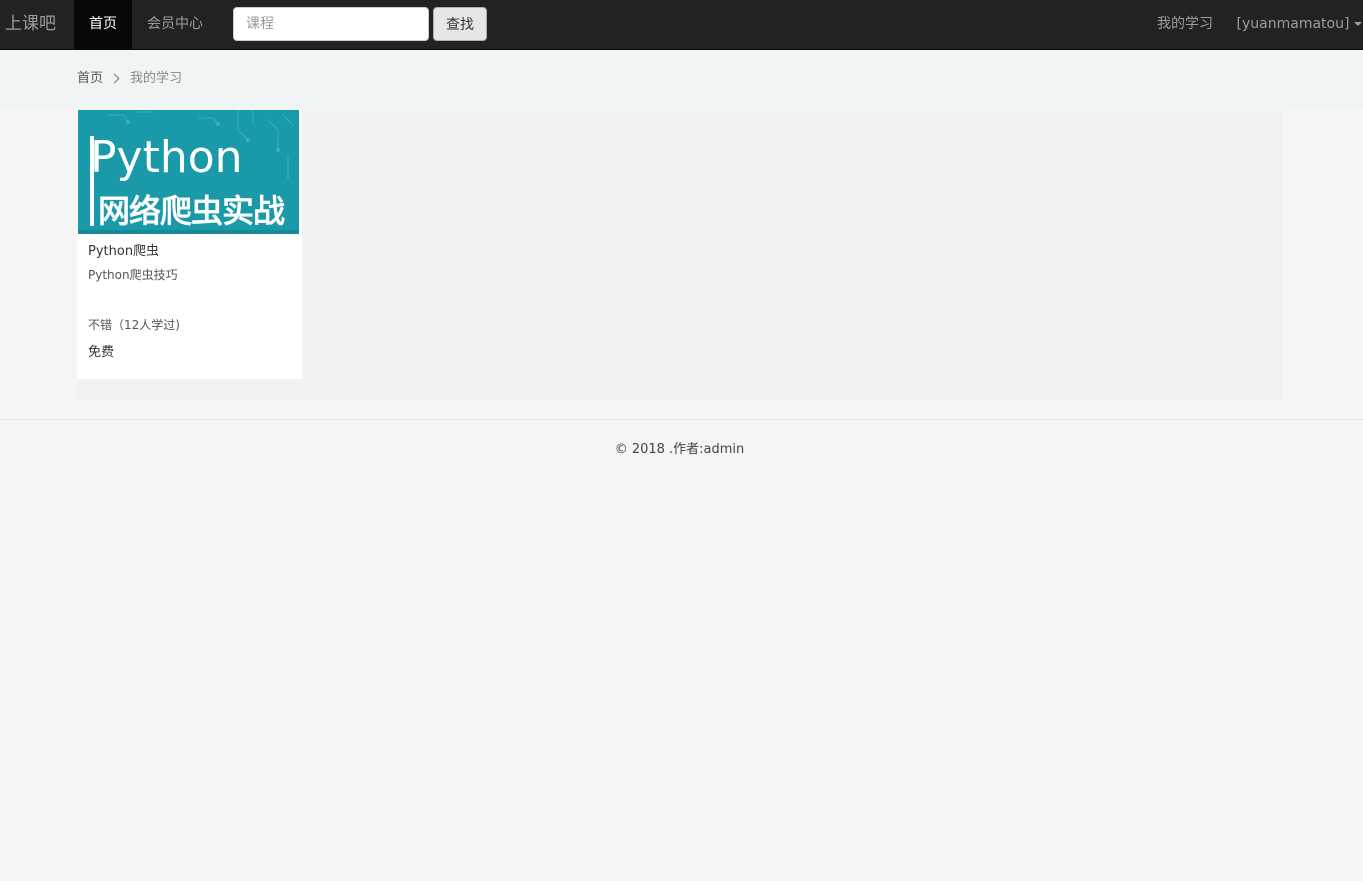 This screenshot has width=1363, height=881. I want to click on course-cover-graphic: Python 网络爬虫实战, so click(188, 172).